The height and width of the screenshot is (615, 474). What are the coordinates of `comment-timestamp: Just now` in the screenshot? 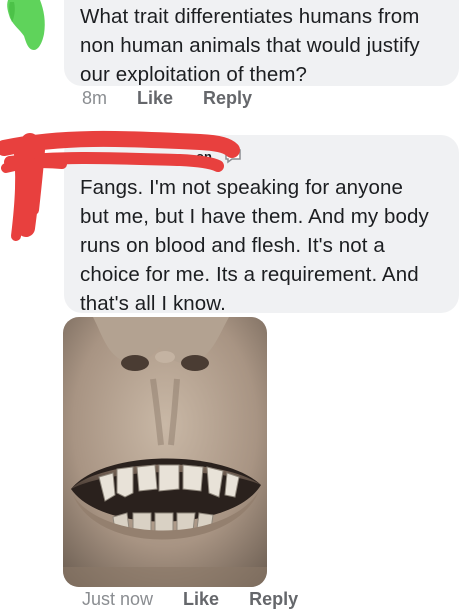 It's located at (117, 599).